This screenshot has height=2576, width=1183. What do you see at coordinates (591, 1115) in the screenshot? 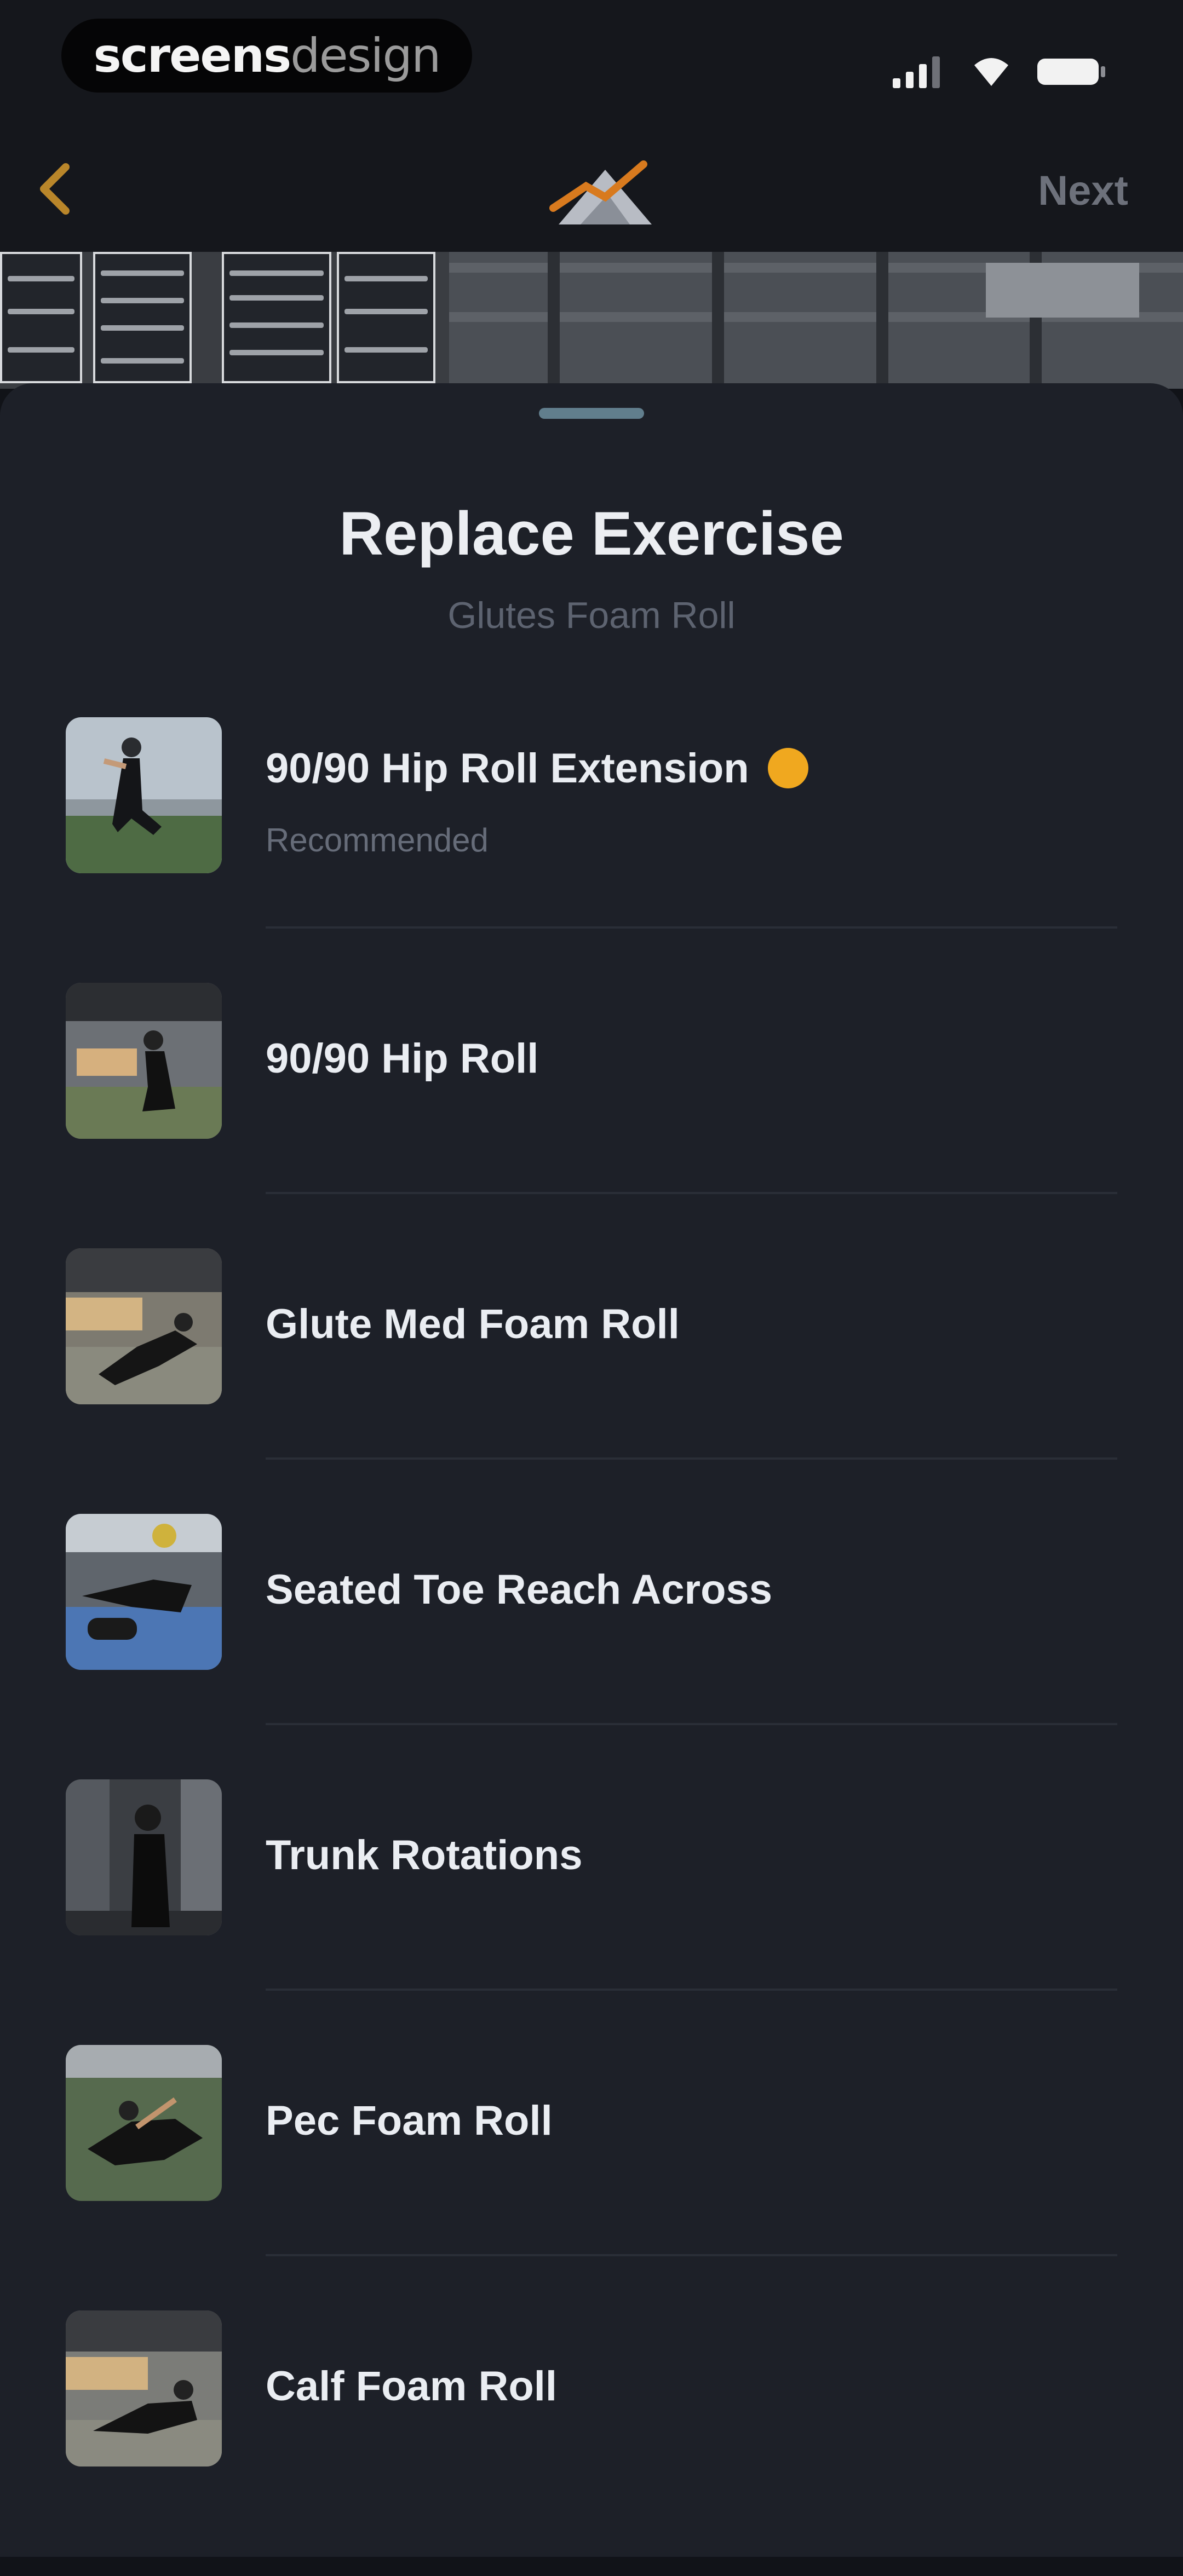
I see `exercise-list-item: 90/90 Hip Roll` at bounding box center [591, 1115].